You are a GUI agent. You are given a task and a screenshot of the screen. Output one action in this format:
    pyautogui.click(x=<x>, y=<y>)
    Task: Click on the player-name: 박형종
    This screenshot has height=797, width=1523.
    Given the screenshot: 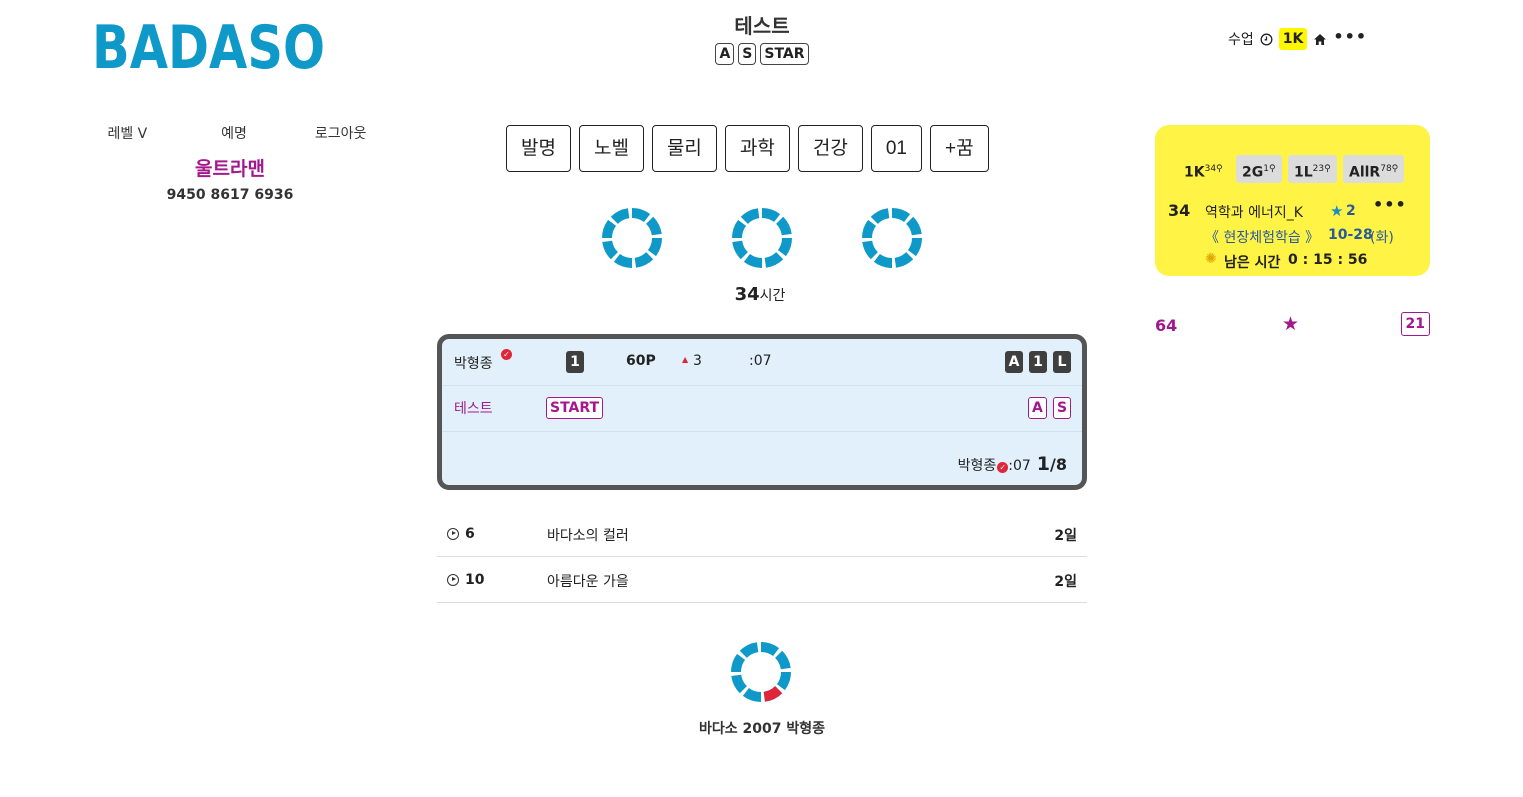 What is the action you would take?
    pyautogui.click(x=473, y=363)
    